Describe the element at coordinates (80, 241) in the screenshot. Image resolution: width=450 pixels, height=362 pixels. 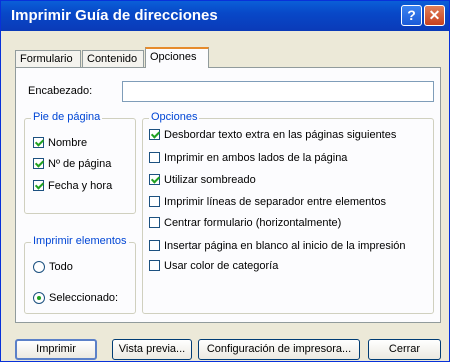
I see `print-items-group-title: Imprimir elementos` at that location.